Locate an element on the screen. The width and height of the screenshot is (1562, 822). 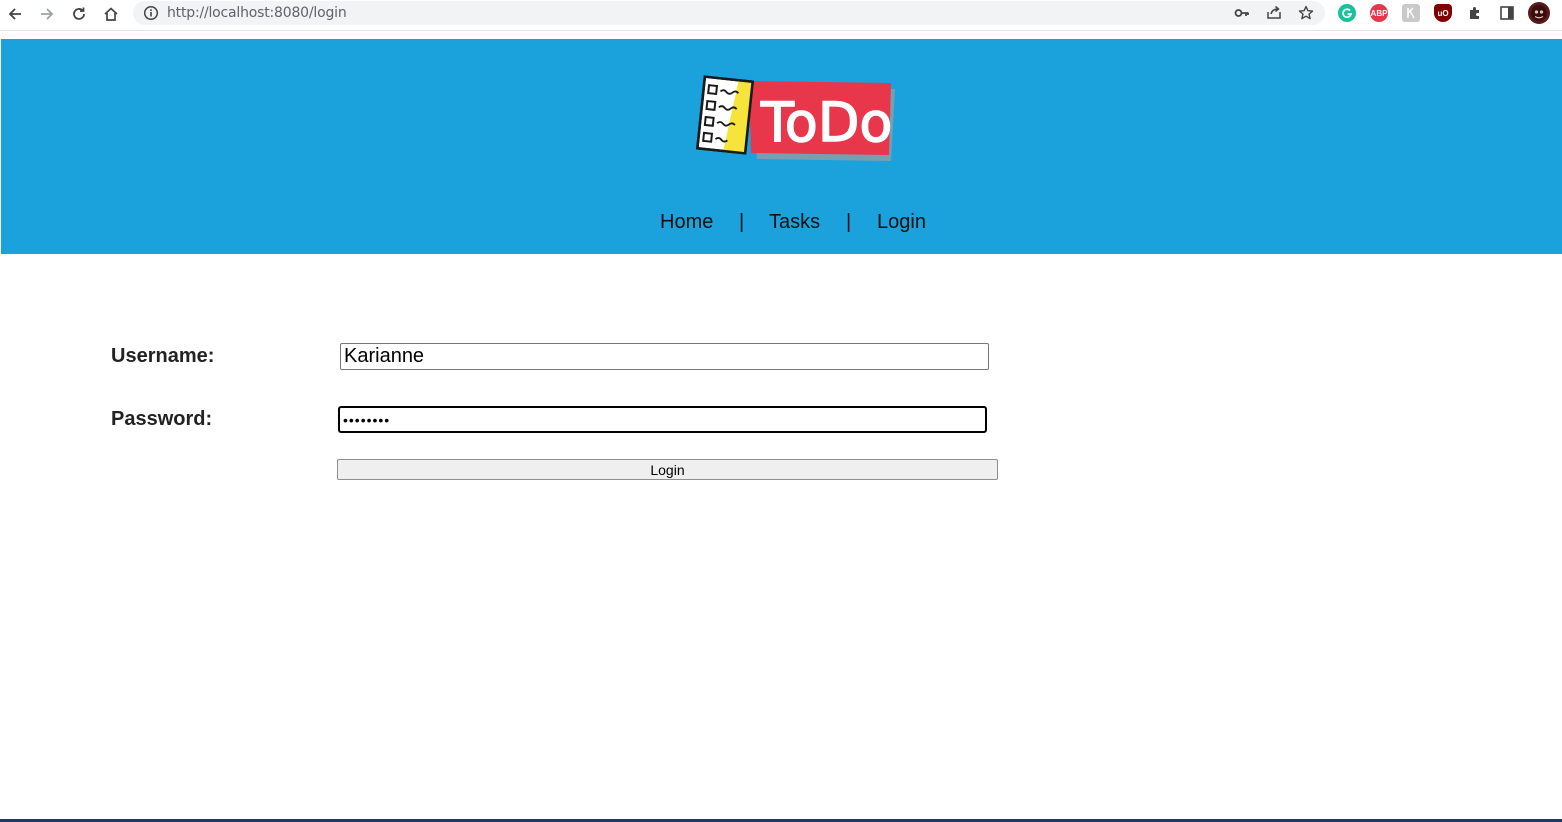
address-bar: http://localhost:8080/login is located at coordinates (729, 13).